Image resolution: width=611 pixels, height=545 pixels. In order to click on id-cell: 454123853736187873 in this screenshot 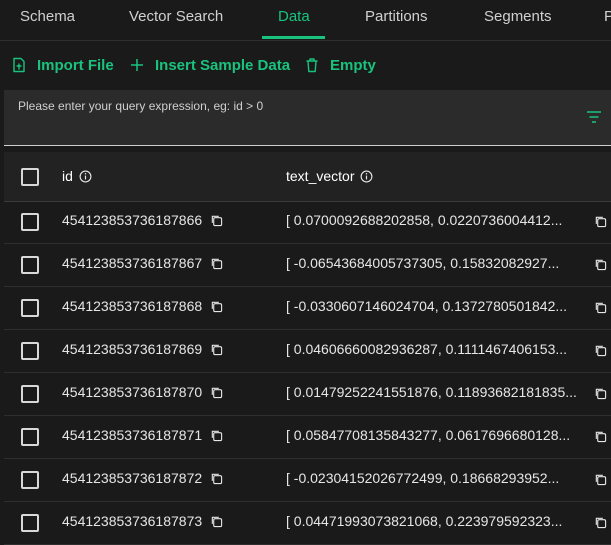, I will do `click(142, 521)`.